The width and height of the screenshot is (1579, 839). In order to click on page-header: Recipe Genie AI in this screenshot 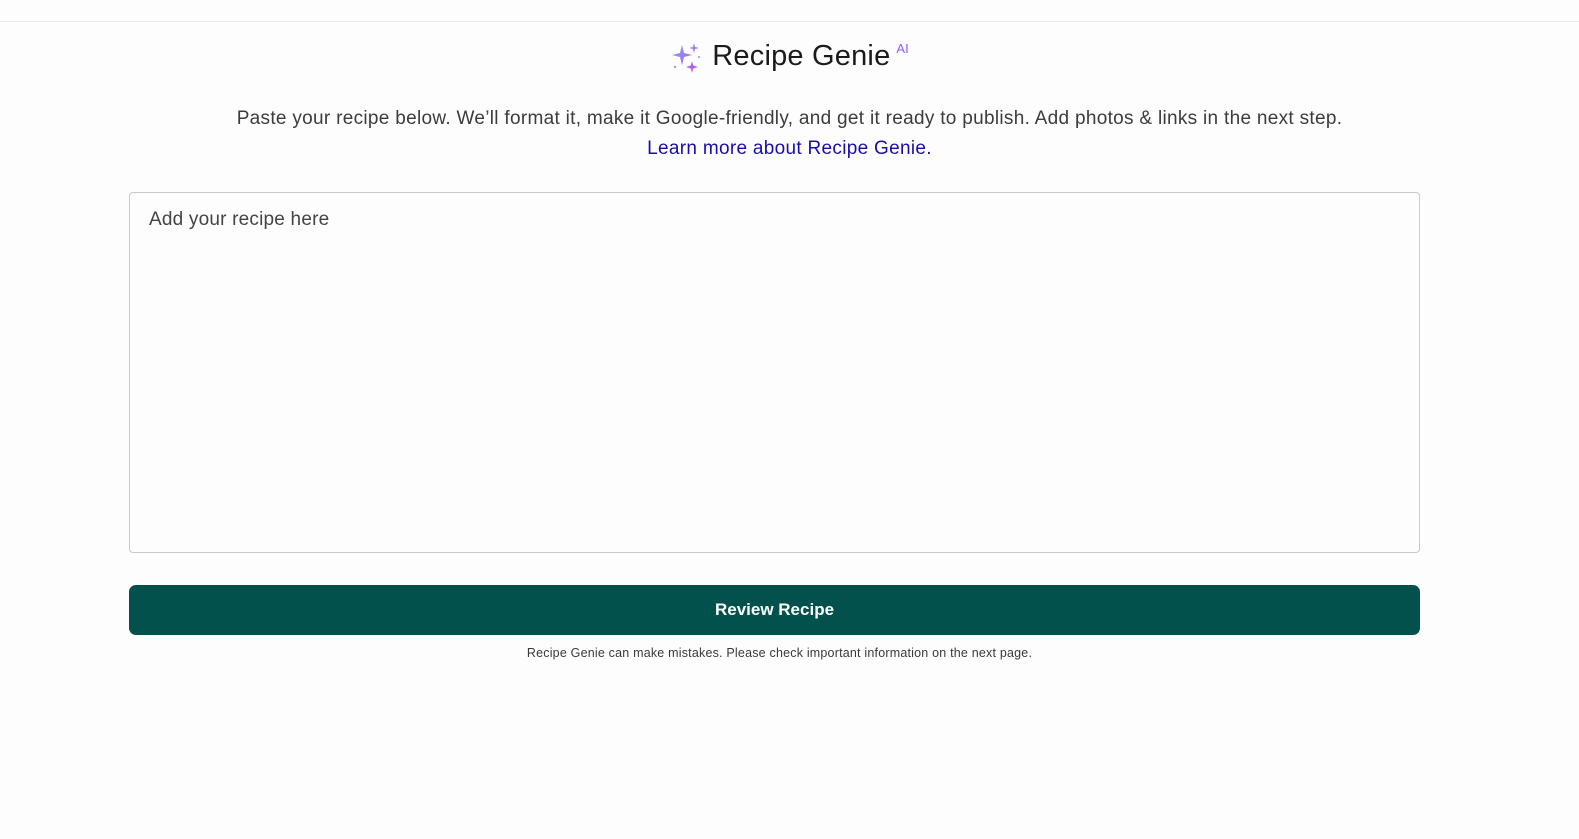, I will do `click(789, 56)`.